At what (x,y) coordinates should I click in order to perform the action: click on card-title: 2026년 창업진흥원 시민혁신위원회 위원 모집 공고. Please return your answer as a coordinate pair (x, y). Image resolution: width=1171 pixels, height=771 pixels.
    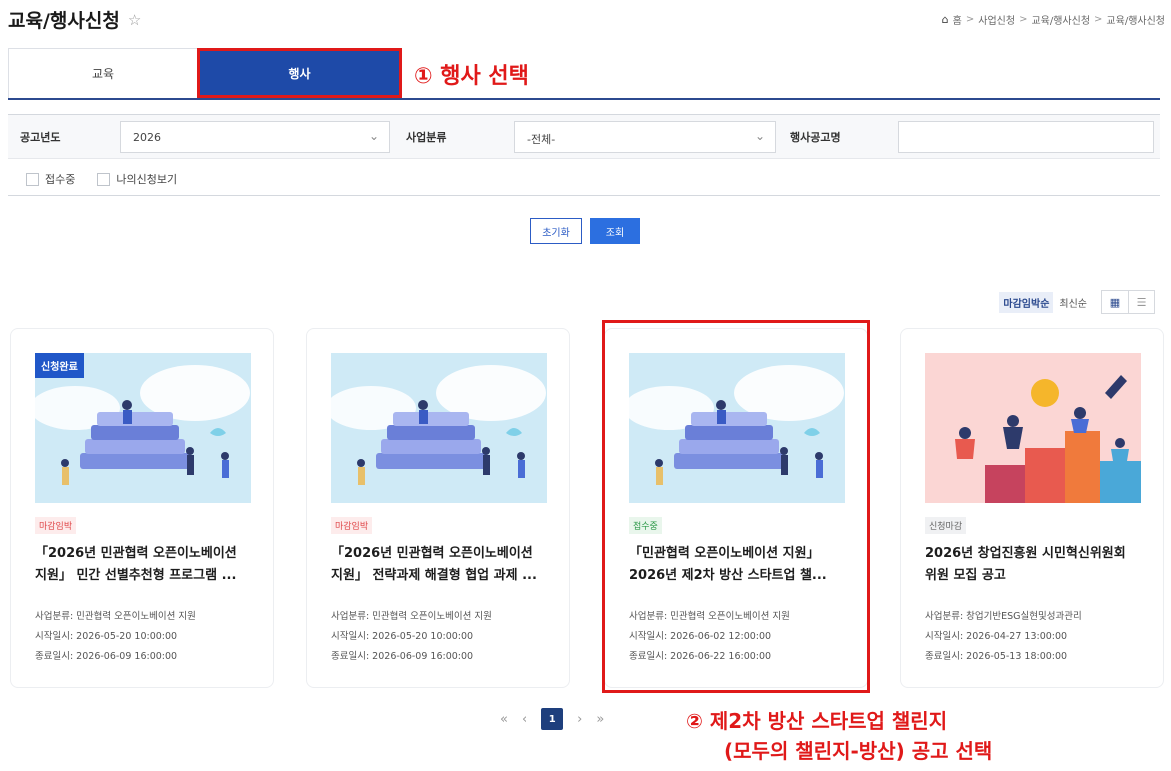
    Looking at the image, I should click on (1033, 565).